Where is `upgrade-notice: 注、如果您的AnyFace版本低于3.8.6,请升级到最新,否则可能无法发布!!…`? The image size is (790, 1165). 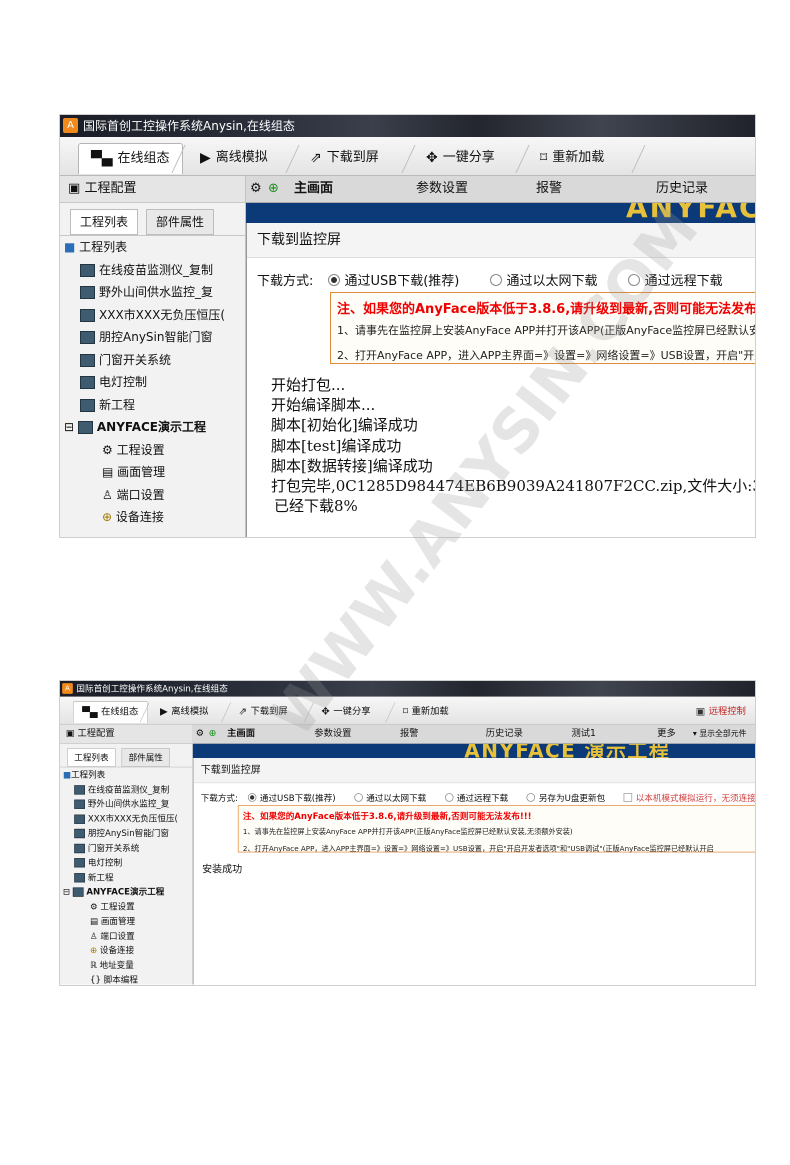
upgrade-notice: 注、如果您的AnyFace版本低于3.8.6,请升级到最新,否则可能无法发布!!… is located at coordinates (496, 829).